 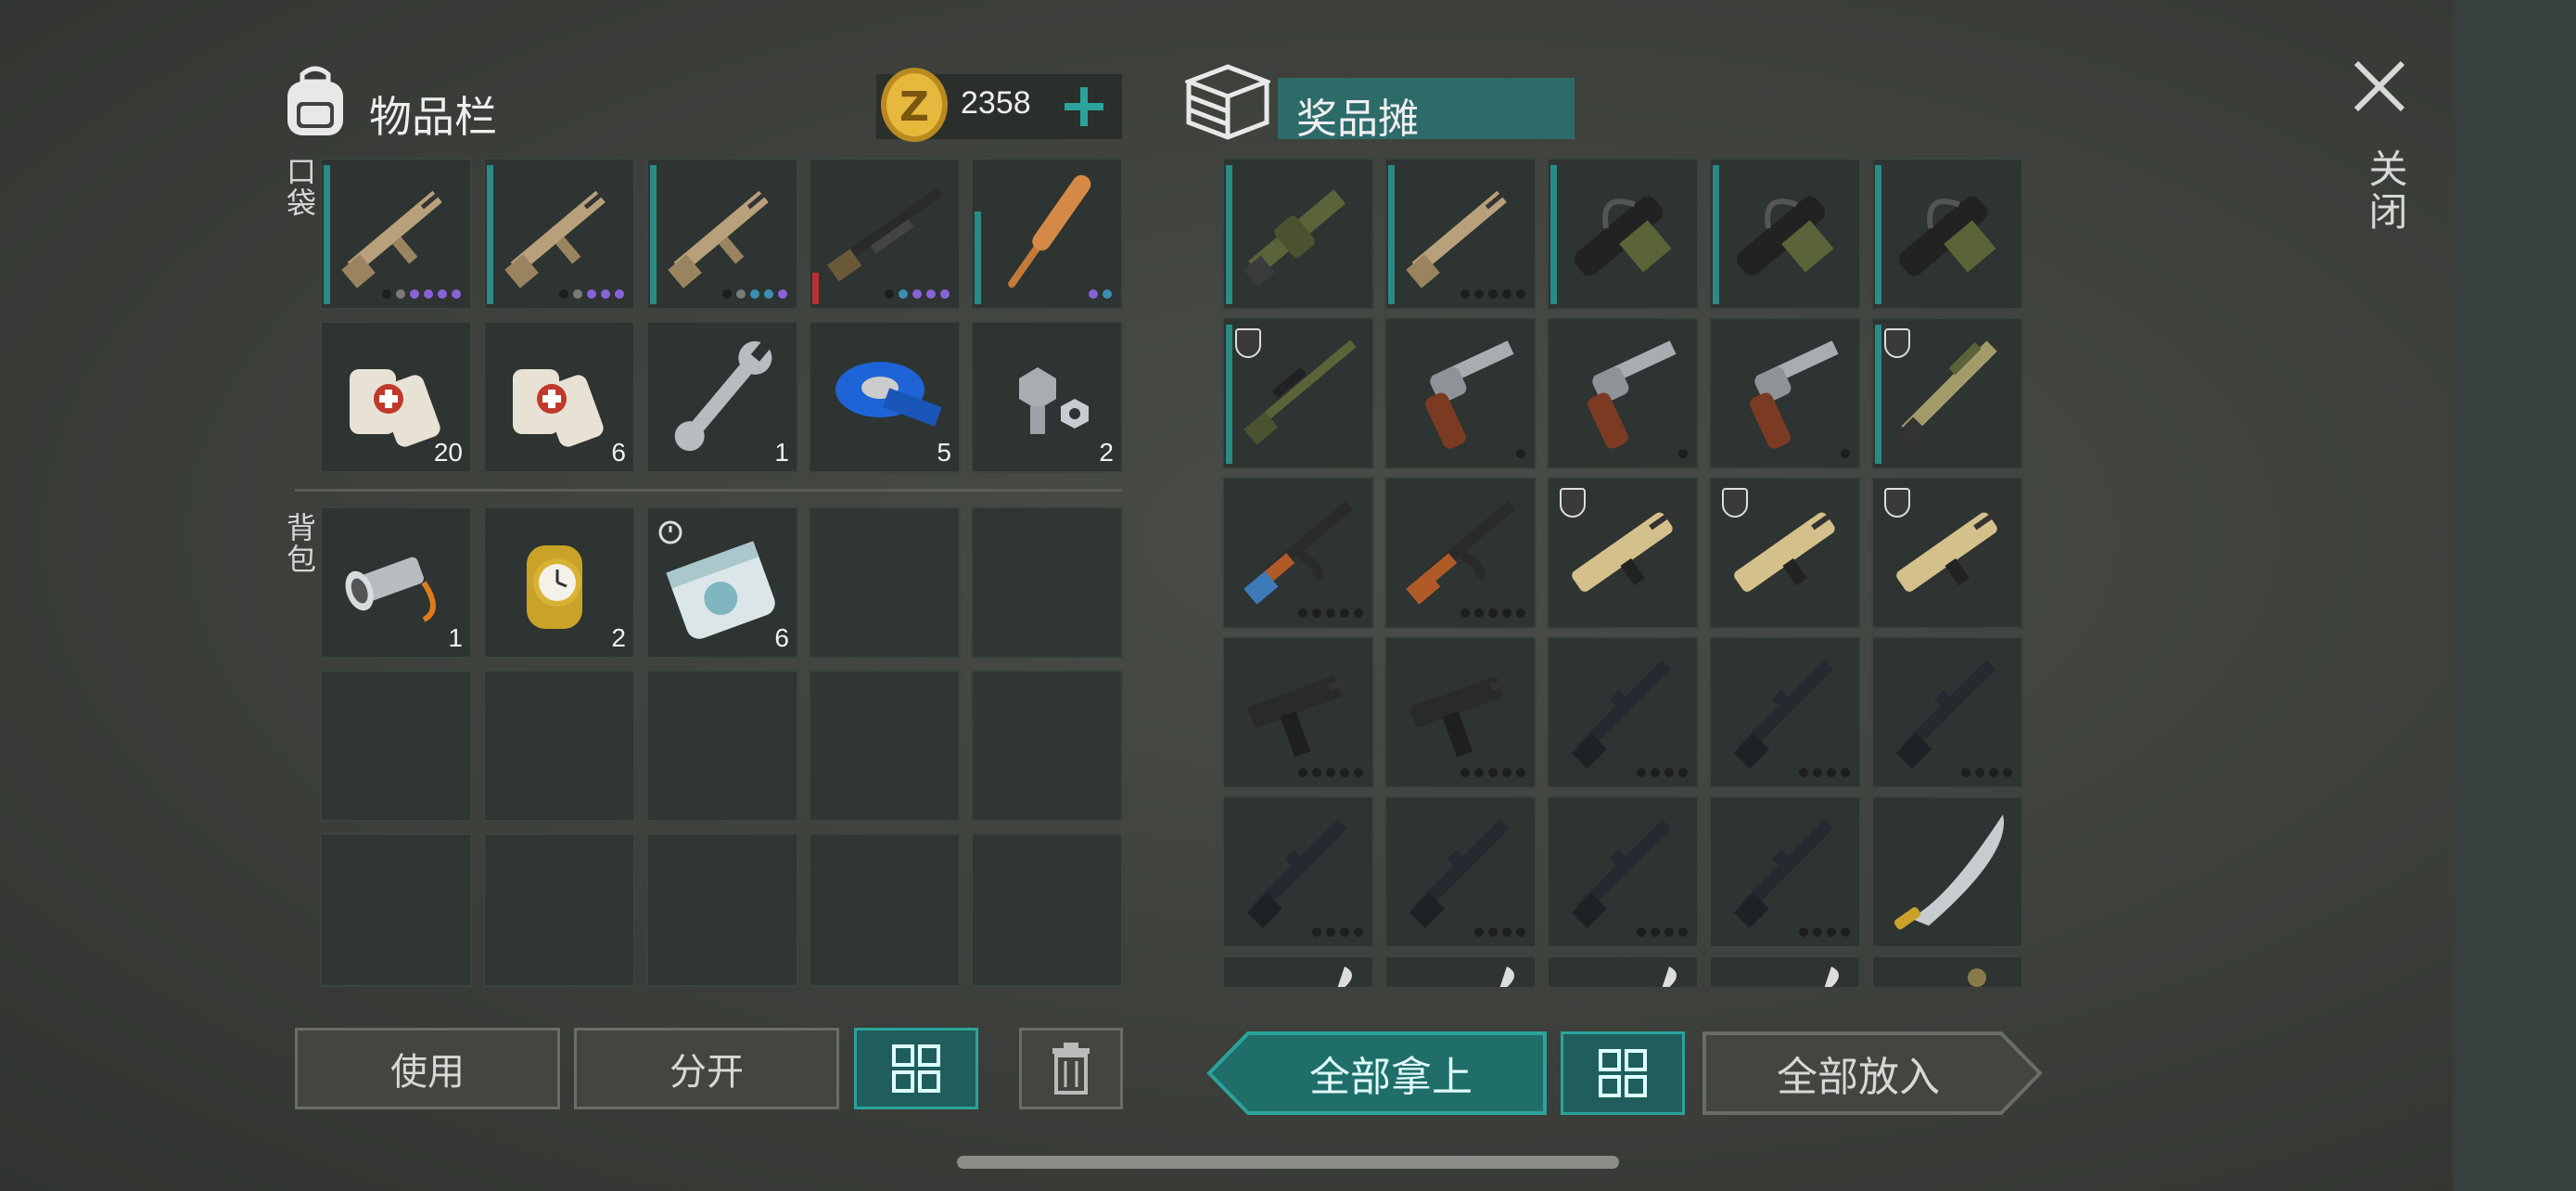 What do you see at coordinates (559, 397) in the screenshot?
I see `pocket-slot: 6` at bounding box center [559, 397].